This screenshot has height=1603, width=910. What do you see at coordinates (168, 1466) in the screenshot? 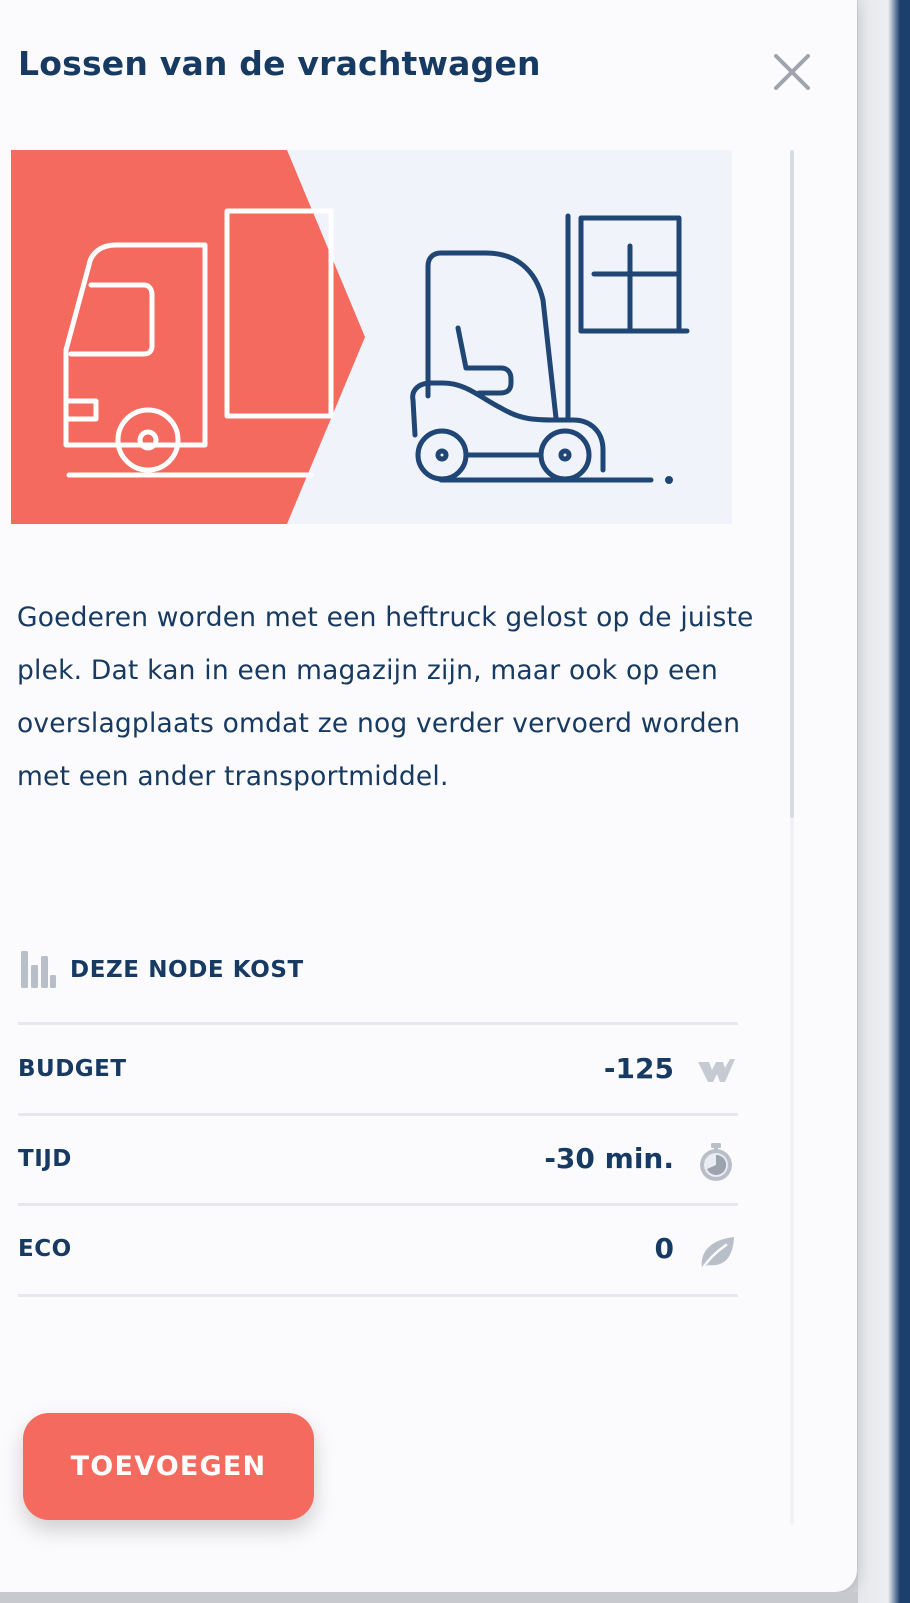
I see `add-button: TOEVOEGEN` at bounding box center [168, 1466].